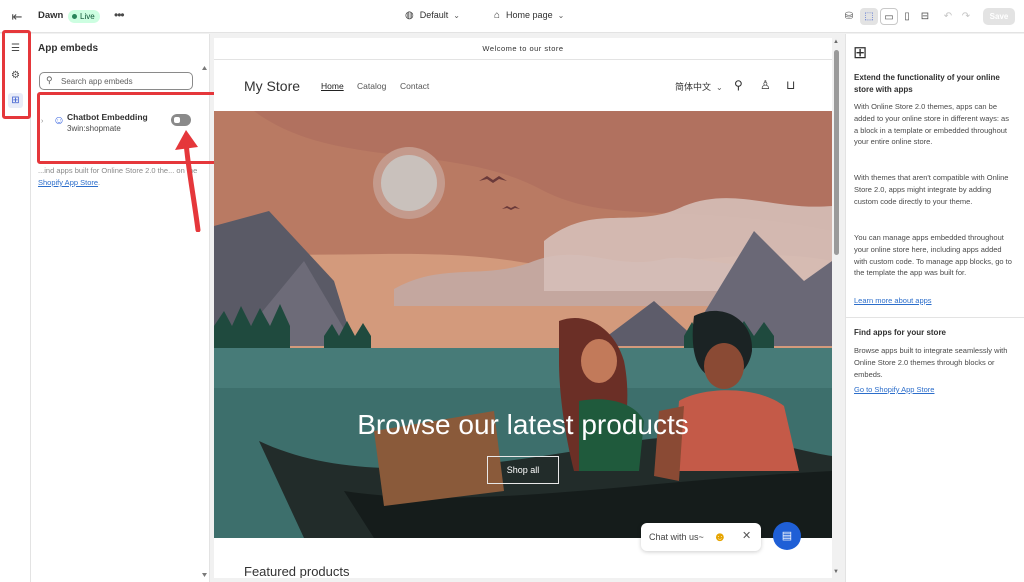 This screenshot has width=1024, height=582. Describe the element at coordinates (720, 536) in the screenshot. I see `smile-emoji-icon: ☻` at that location.